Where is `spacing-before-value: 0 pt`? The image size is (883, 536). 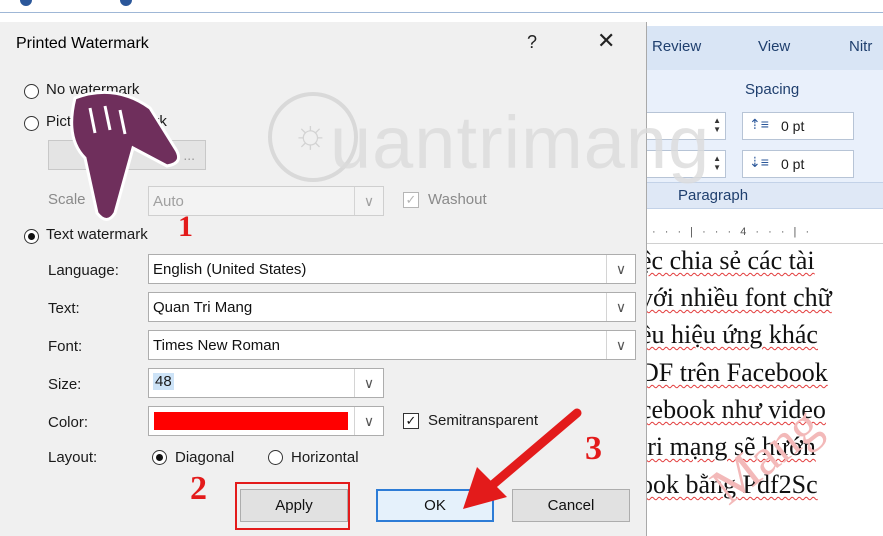 spacing-before-value: 0 pt is located at coordinates (793, 126).